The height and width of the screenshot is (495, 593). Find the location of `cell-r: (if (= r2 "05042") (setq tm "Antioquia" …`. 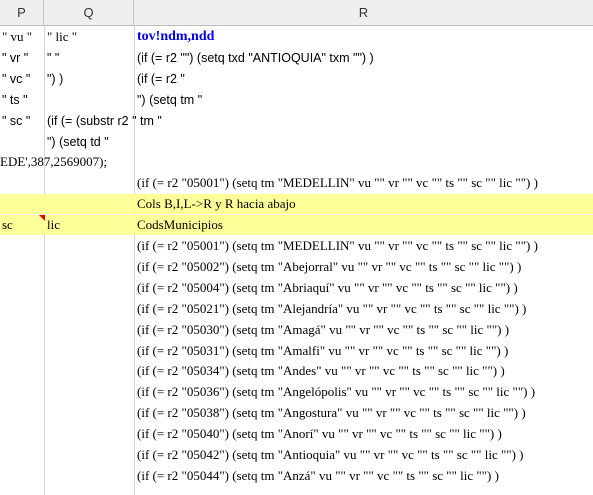

cell-r: (if (= r2 "05042") (setq tm "Antioquia" … is located at coordinates (330, 455).